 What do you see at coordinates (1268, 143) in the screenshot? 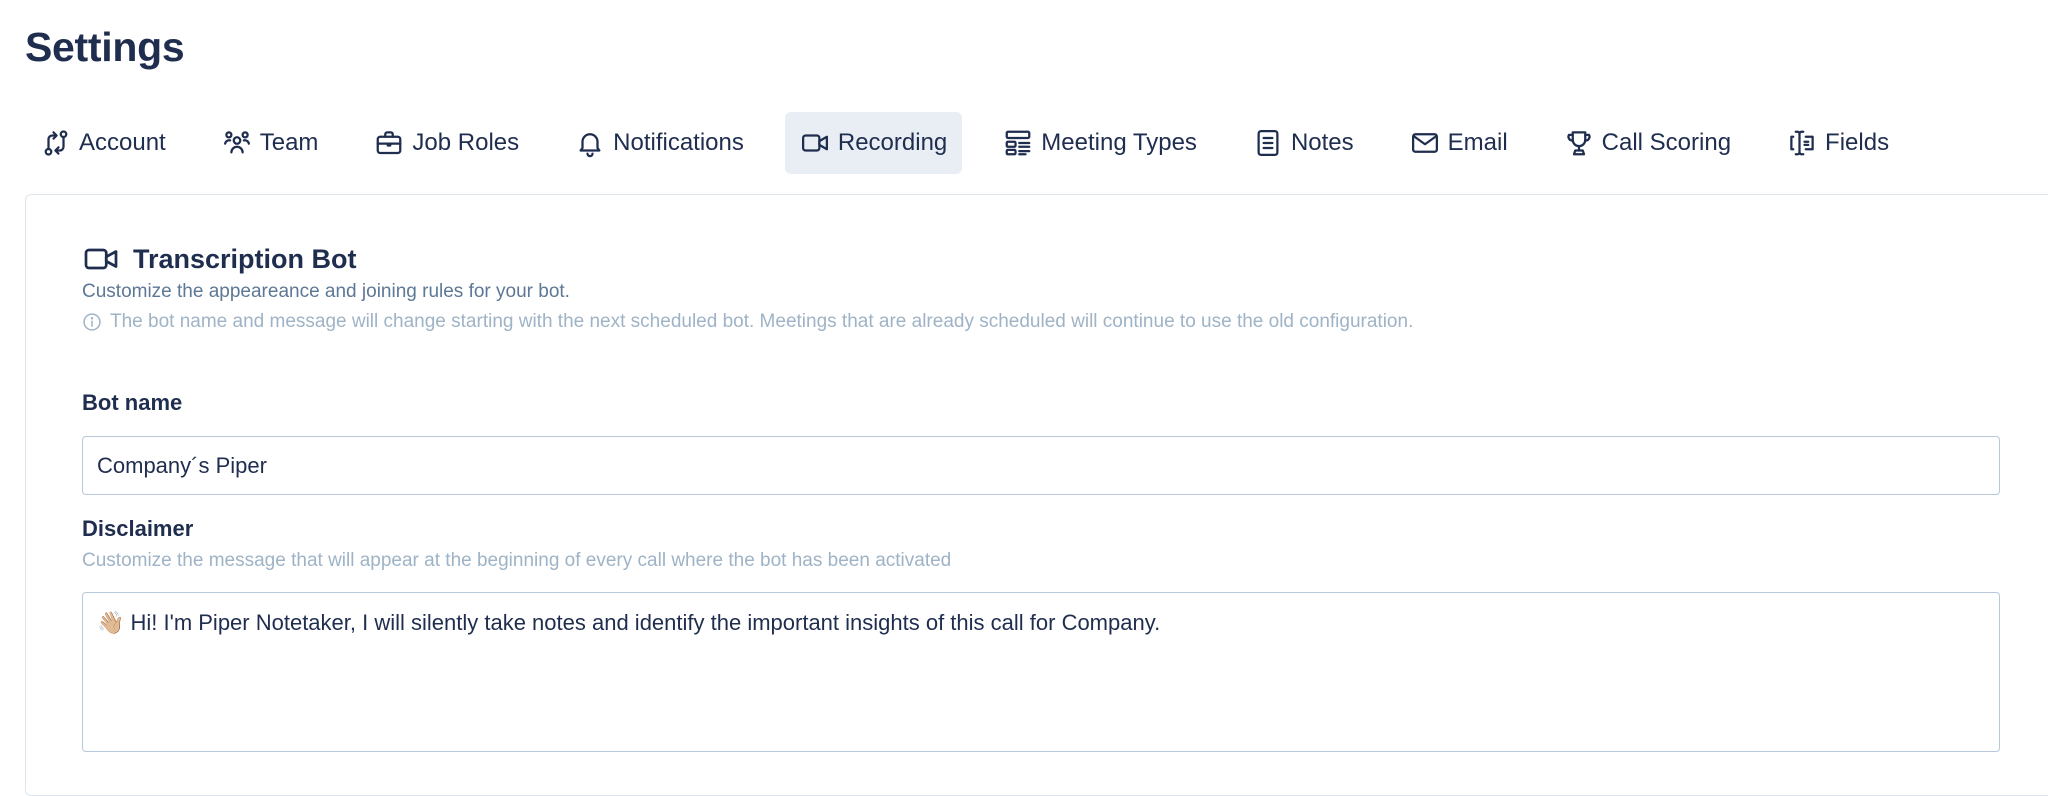
I see `document-icon` at bounding box center [1268, 143].